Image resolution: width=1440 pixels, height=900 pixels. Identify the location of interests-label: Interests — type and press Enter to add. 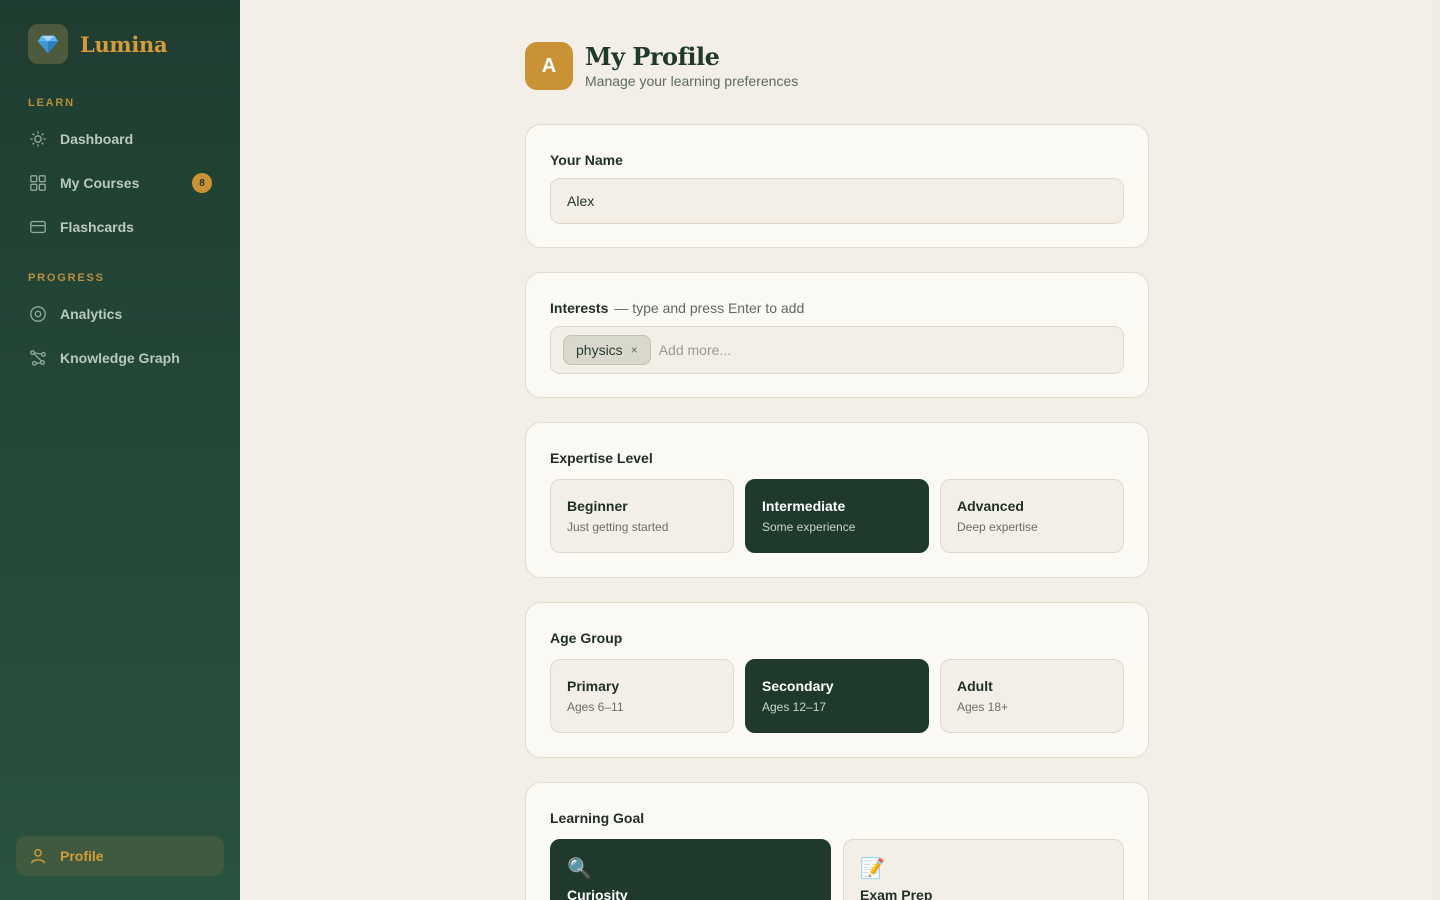
(677, 308).